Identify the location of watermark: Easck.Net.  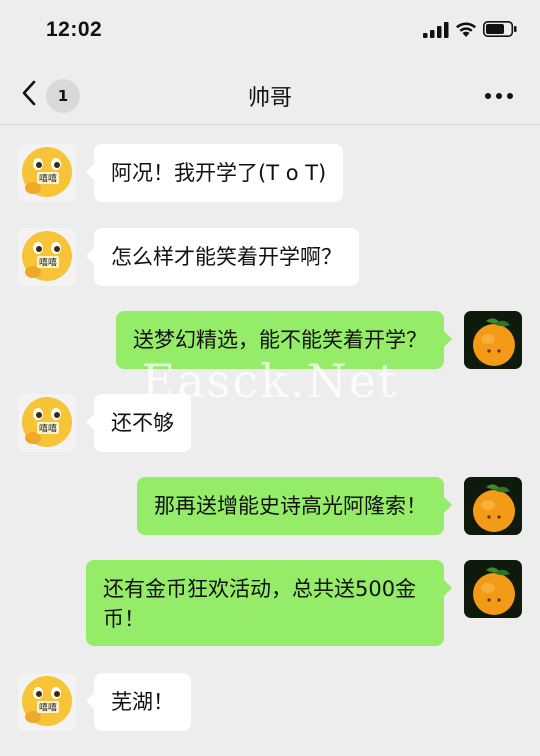
(270, 381).